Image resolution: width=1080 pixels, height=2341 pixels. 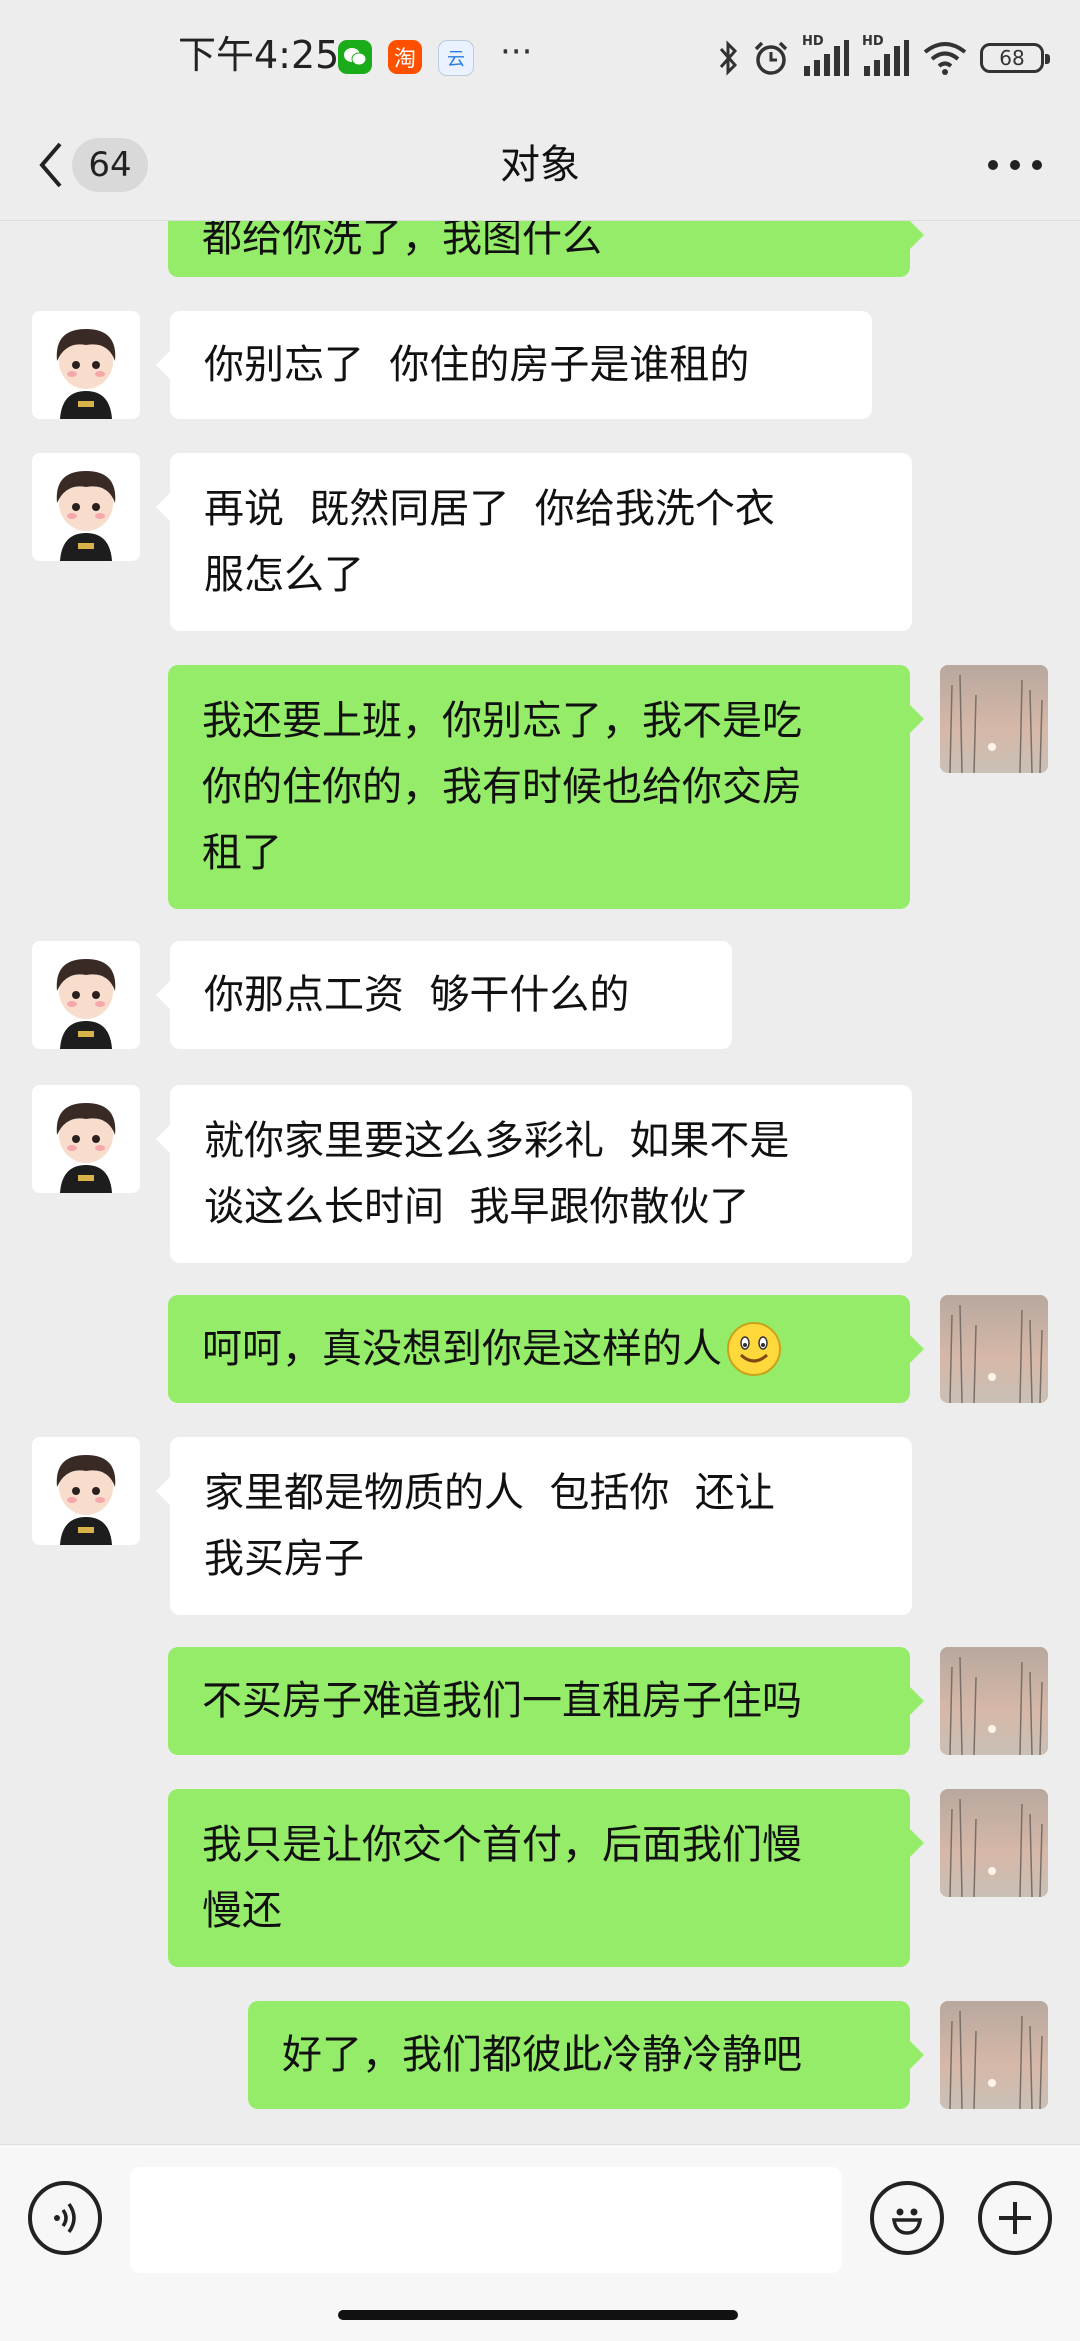 I want to click on taobao-icon: 淘, so click(x=405, y=57).